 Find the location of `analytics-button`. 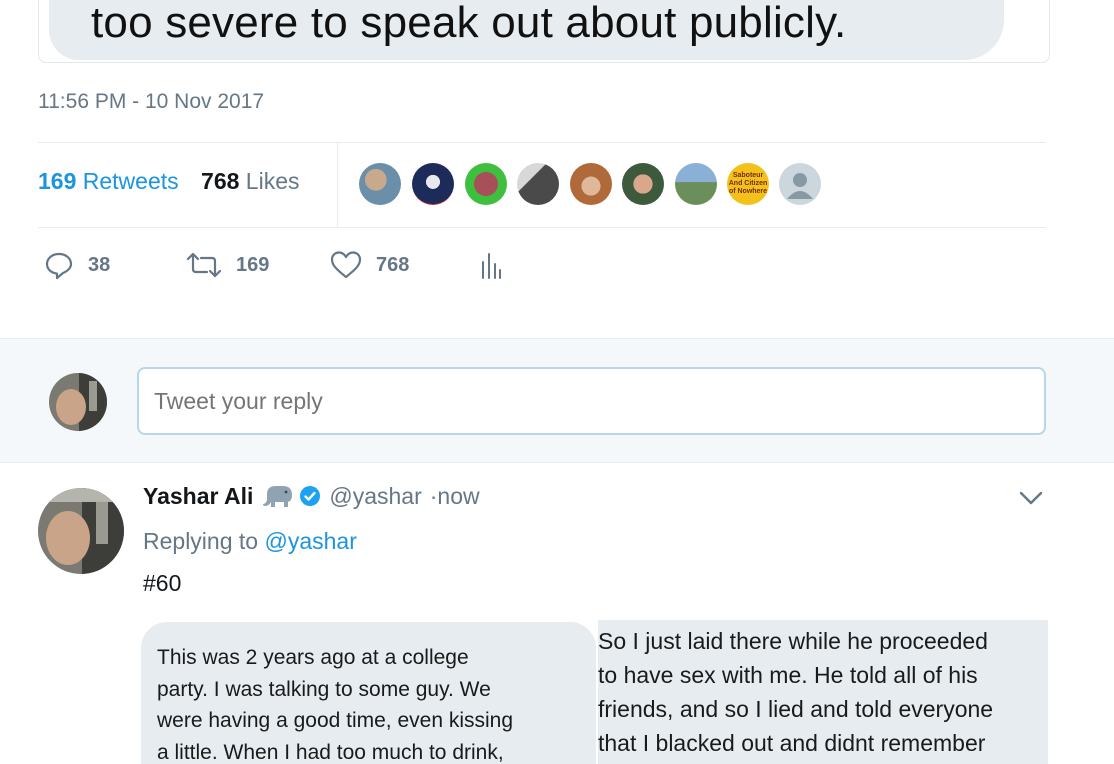

analytics-button is located at coordinates (491, 265).